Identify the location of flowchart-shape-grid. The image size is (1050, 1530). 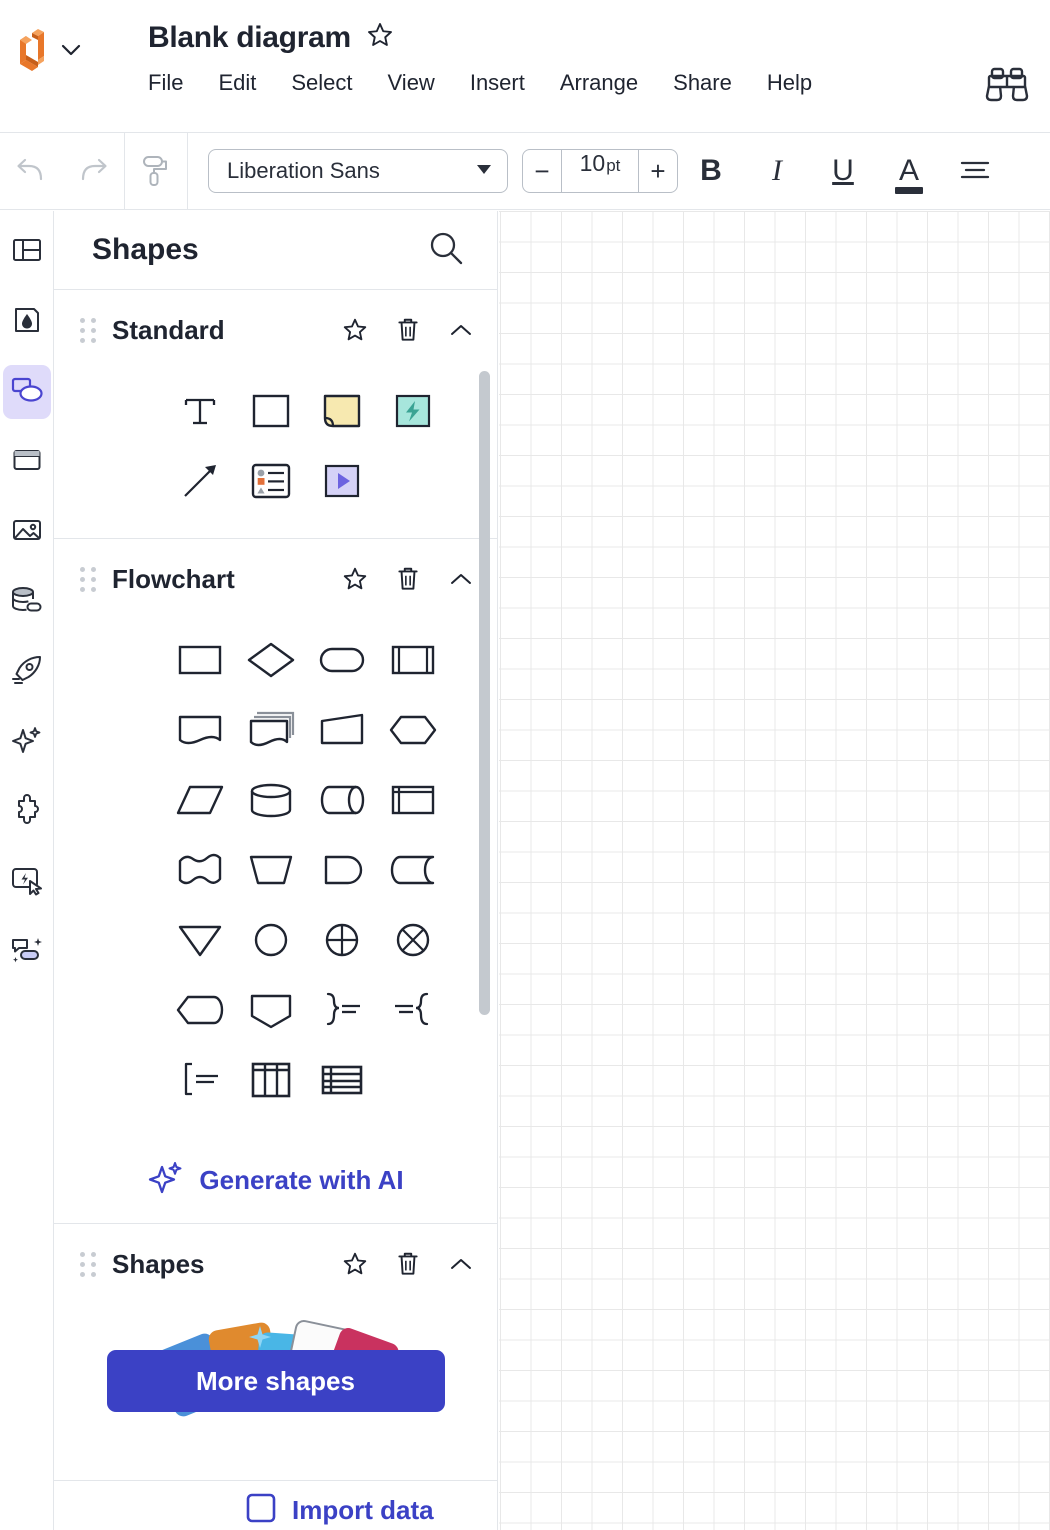
(275, 878).